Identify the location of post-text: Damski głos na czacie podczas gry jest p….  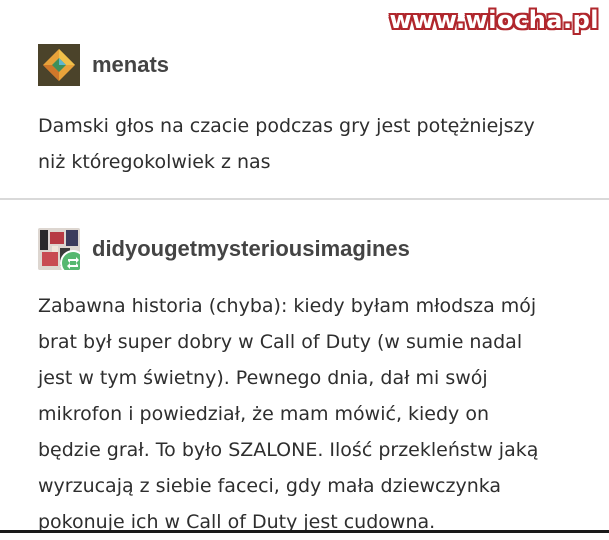
(310, 144).